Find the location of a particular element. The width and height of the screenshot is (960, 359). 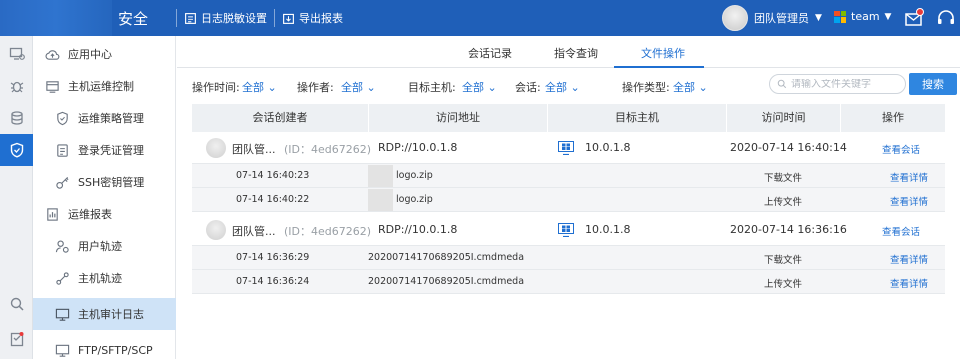

support-button is located at coordinates (946, 18).